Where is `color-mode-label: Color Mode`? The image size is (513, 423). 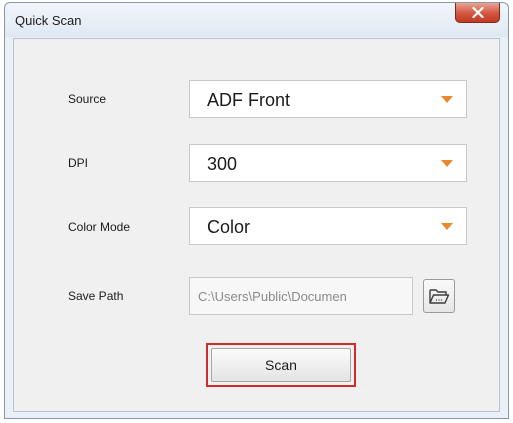
color-mode-label: Color Mode is located at coordinates (99, 227).